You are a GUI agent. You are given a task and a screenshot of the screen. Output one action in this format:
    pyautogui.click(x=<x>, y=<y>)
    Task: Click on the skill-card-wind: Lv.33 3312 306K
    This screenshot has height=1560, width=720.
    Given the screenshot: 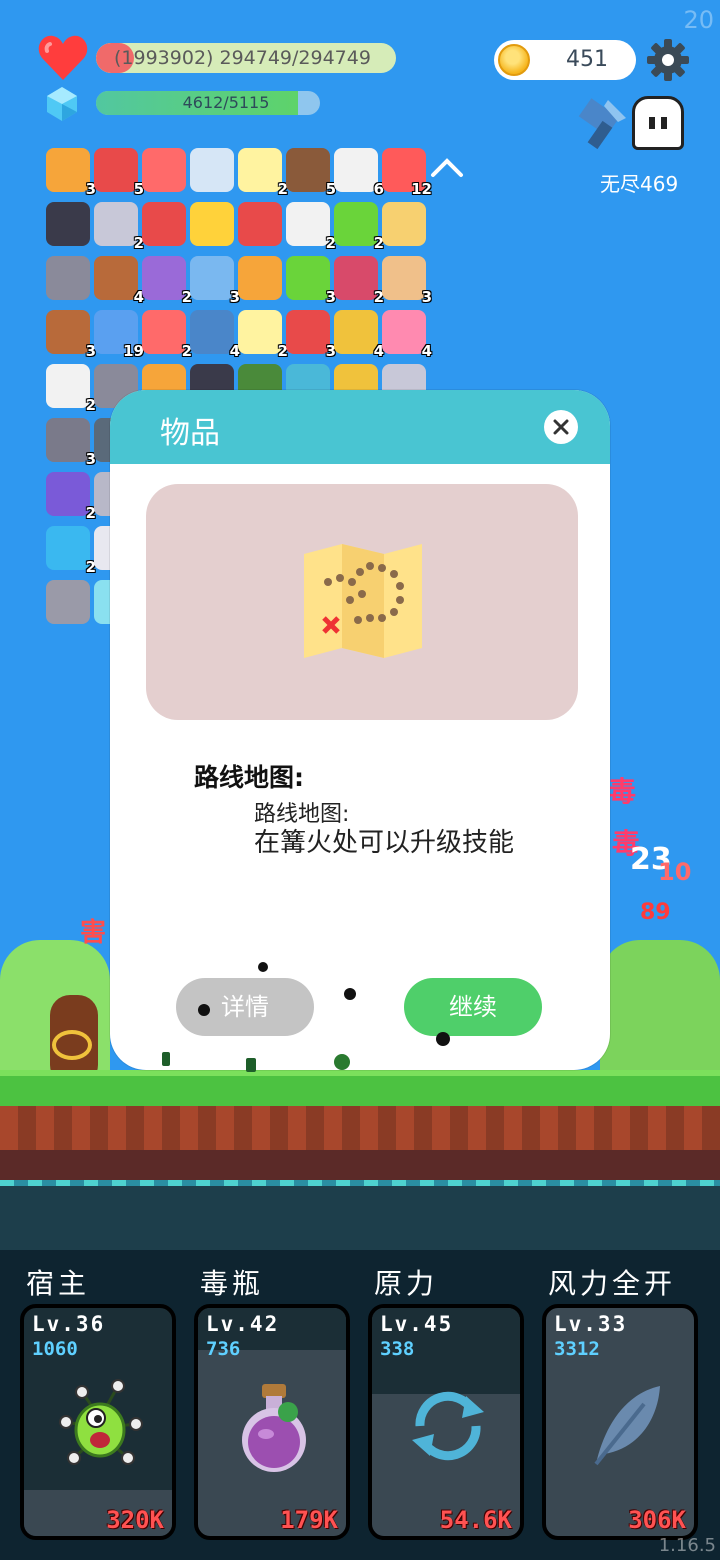 What is the action you would take?
    pyautogui.click(x=620, y=1422)
    